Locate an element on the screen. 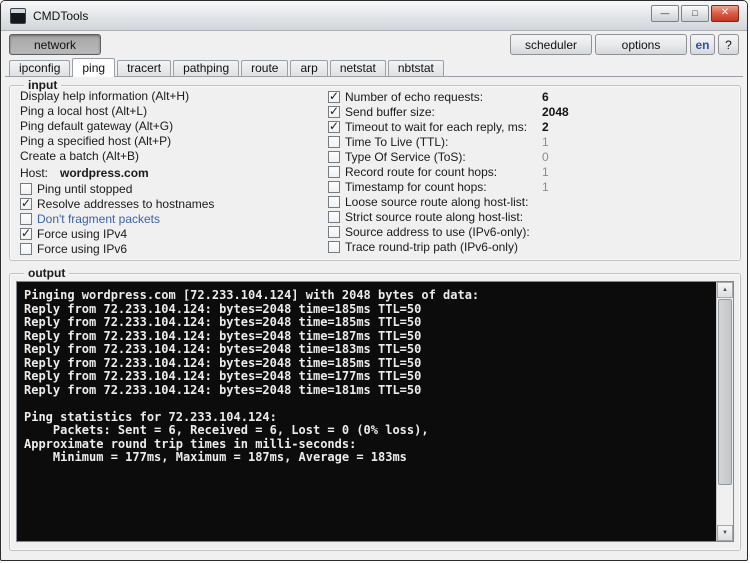  checkbox-label: Source address to use (IPv6-only): is located at coordinates (437, 231).